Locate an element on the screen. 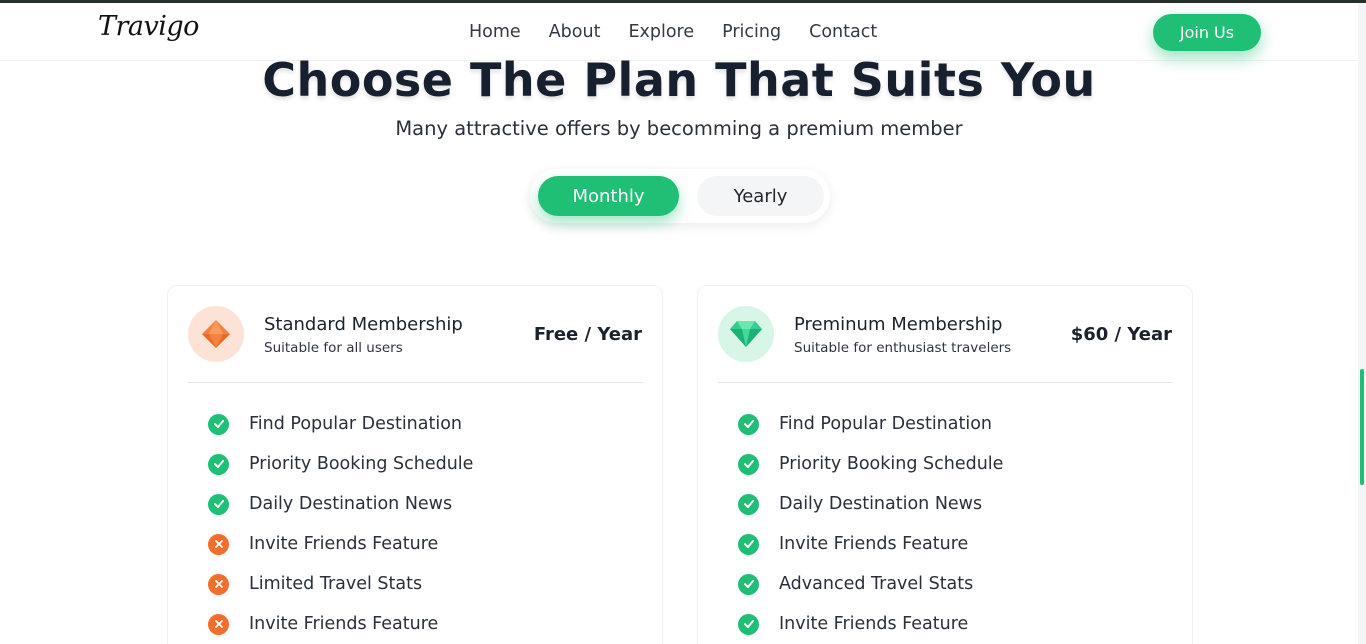 This screenshot has width=1366, height=644. nav-links: Home About Explore Pricing Contact is located at coordinates (687, 32).